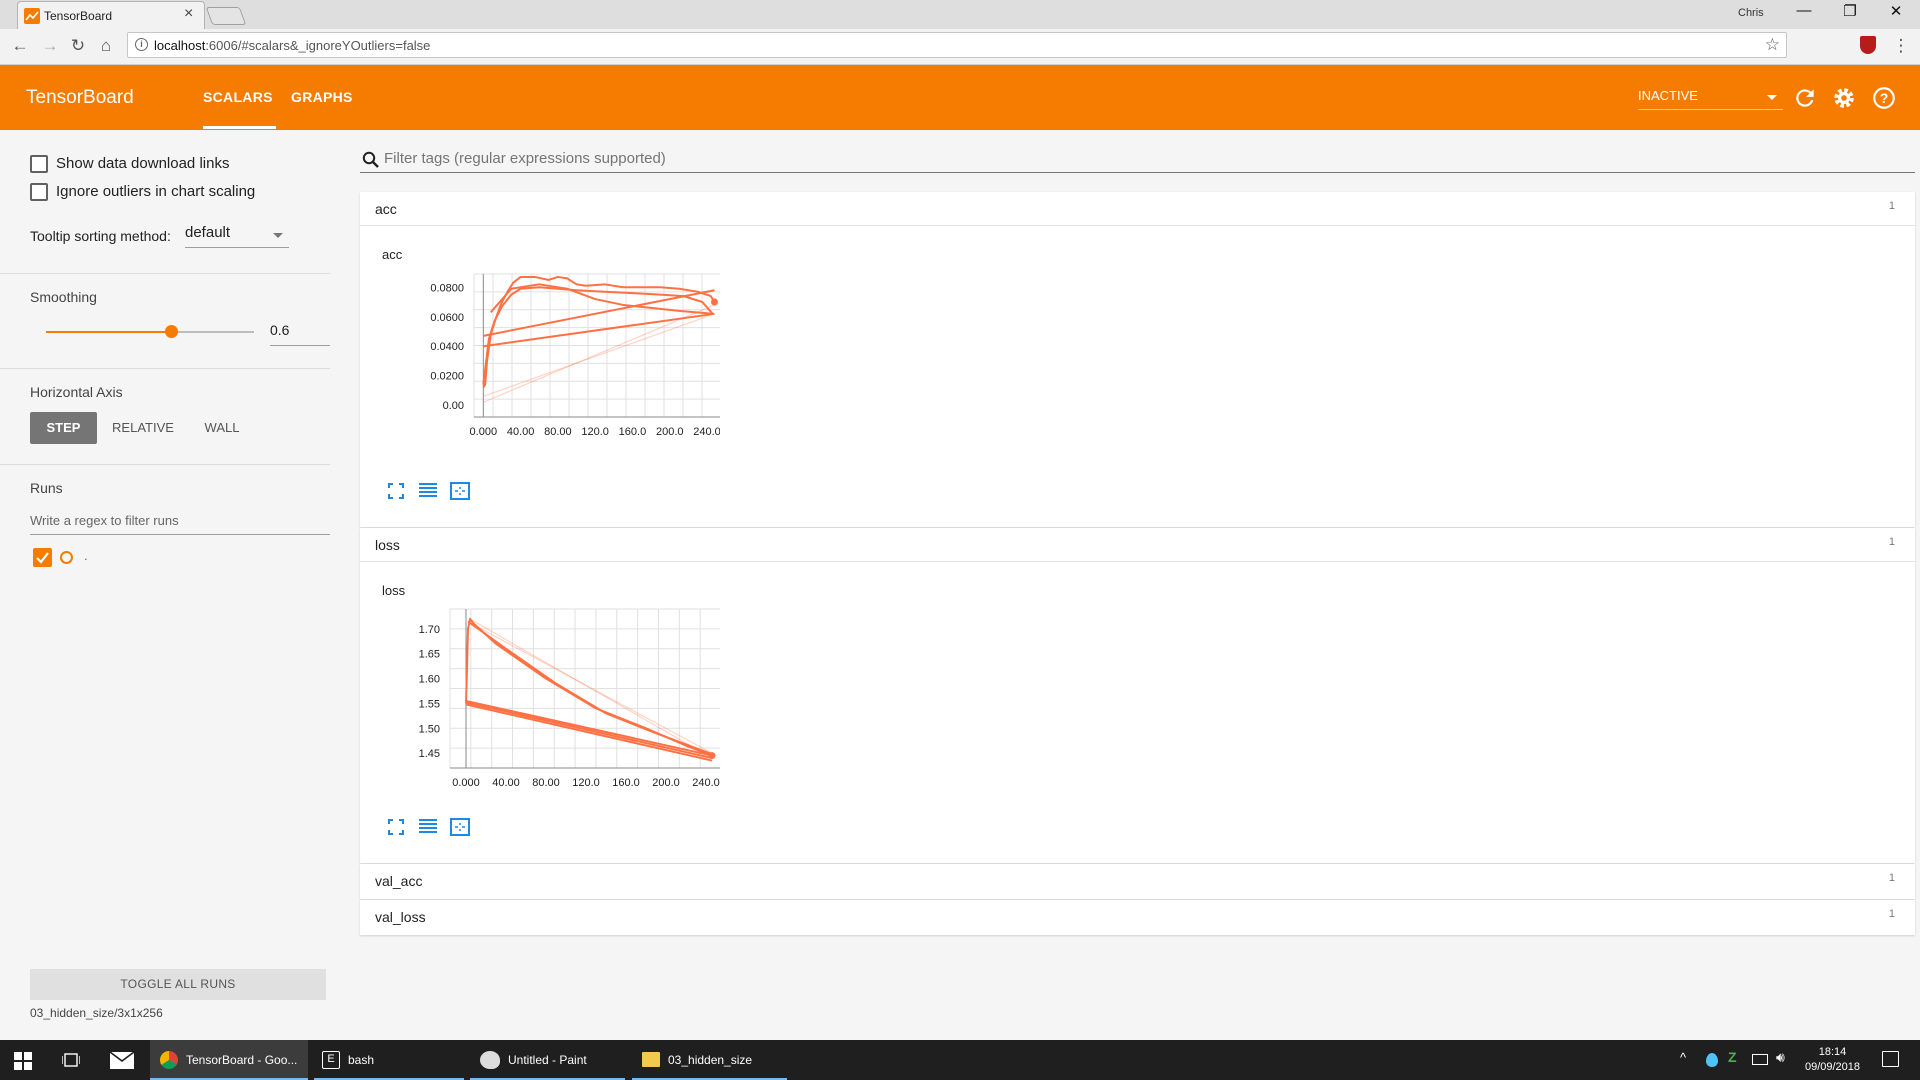  What do you see at coordinates (1804, 10) in the screenshot?
I see `minimize-icon: —` at bounding box center [1804, 10].